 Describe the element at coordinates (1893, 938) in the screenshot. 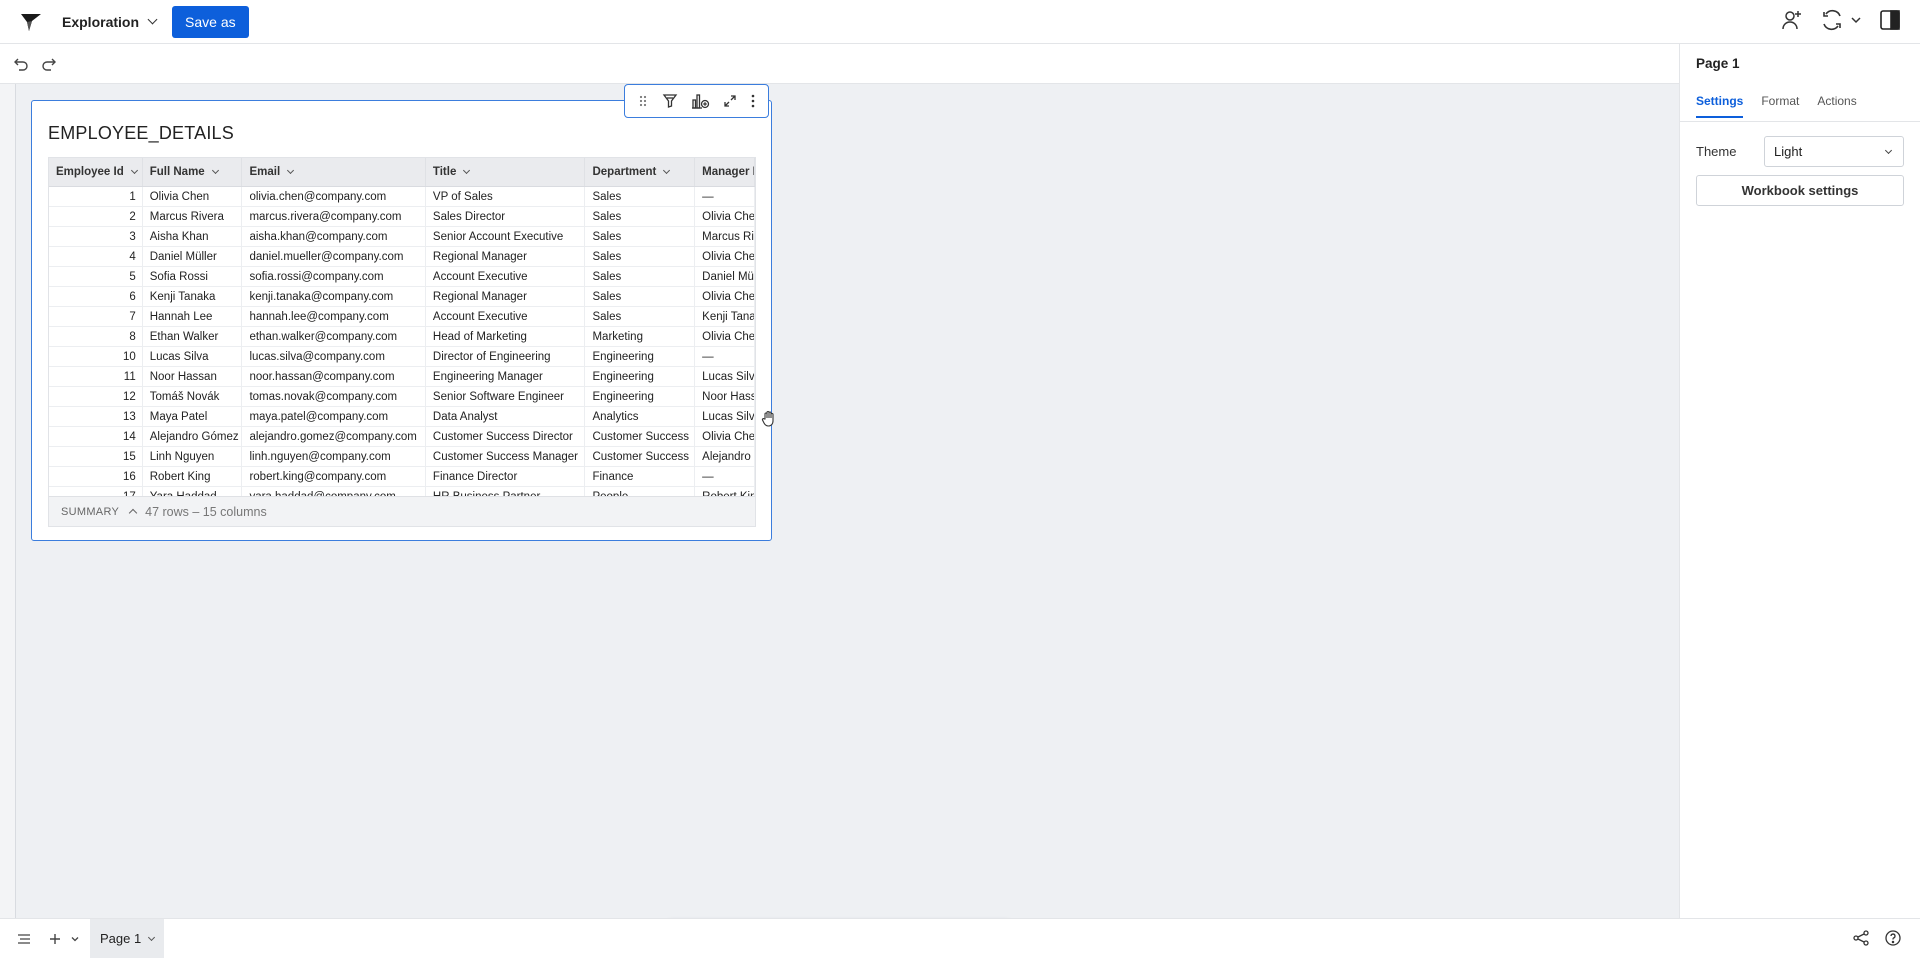

I see `help-icon` at that location.